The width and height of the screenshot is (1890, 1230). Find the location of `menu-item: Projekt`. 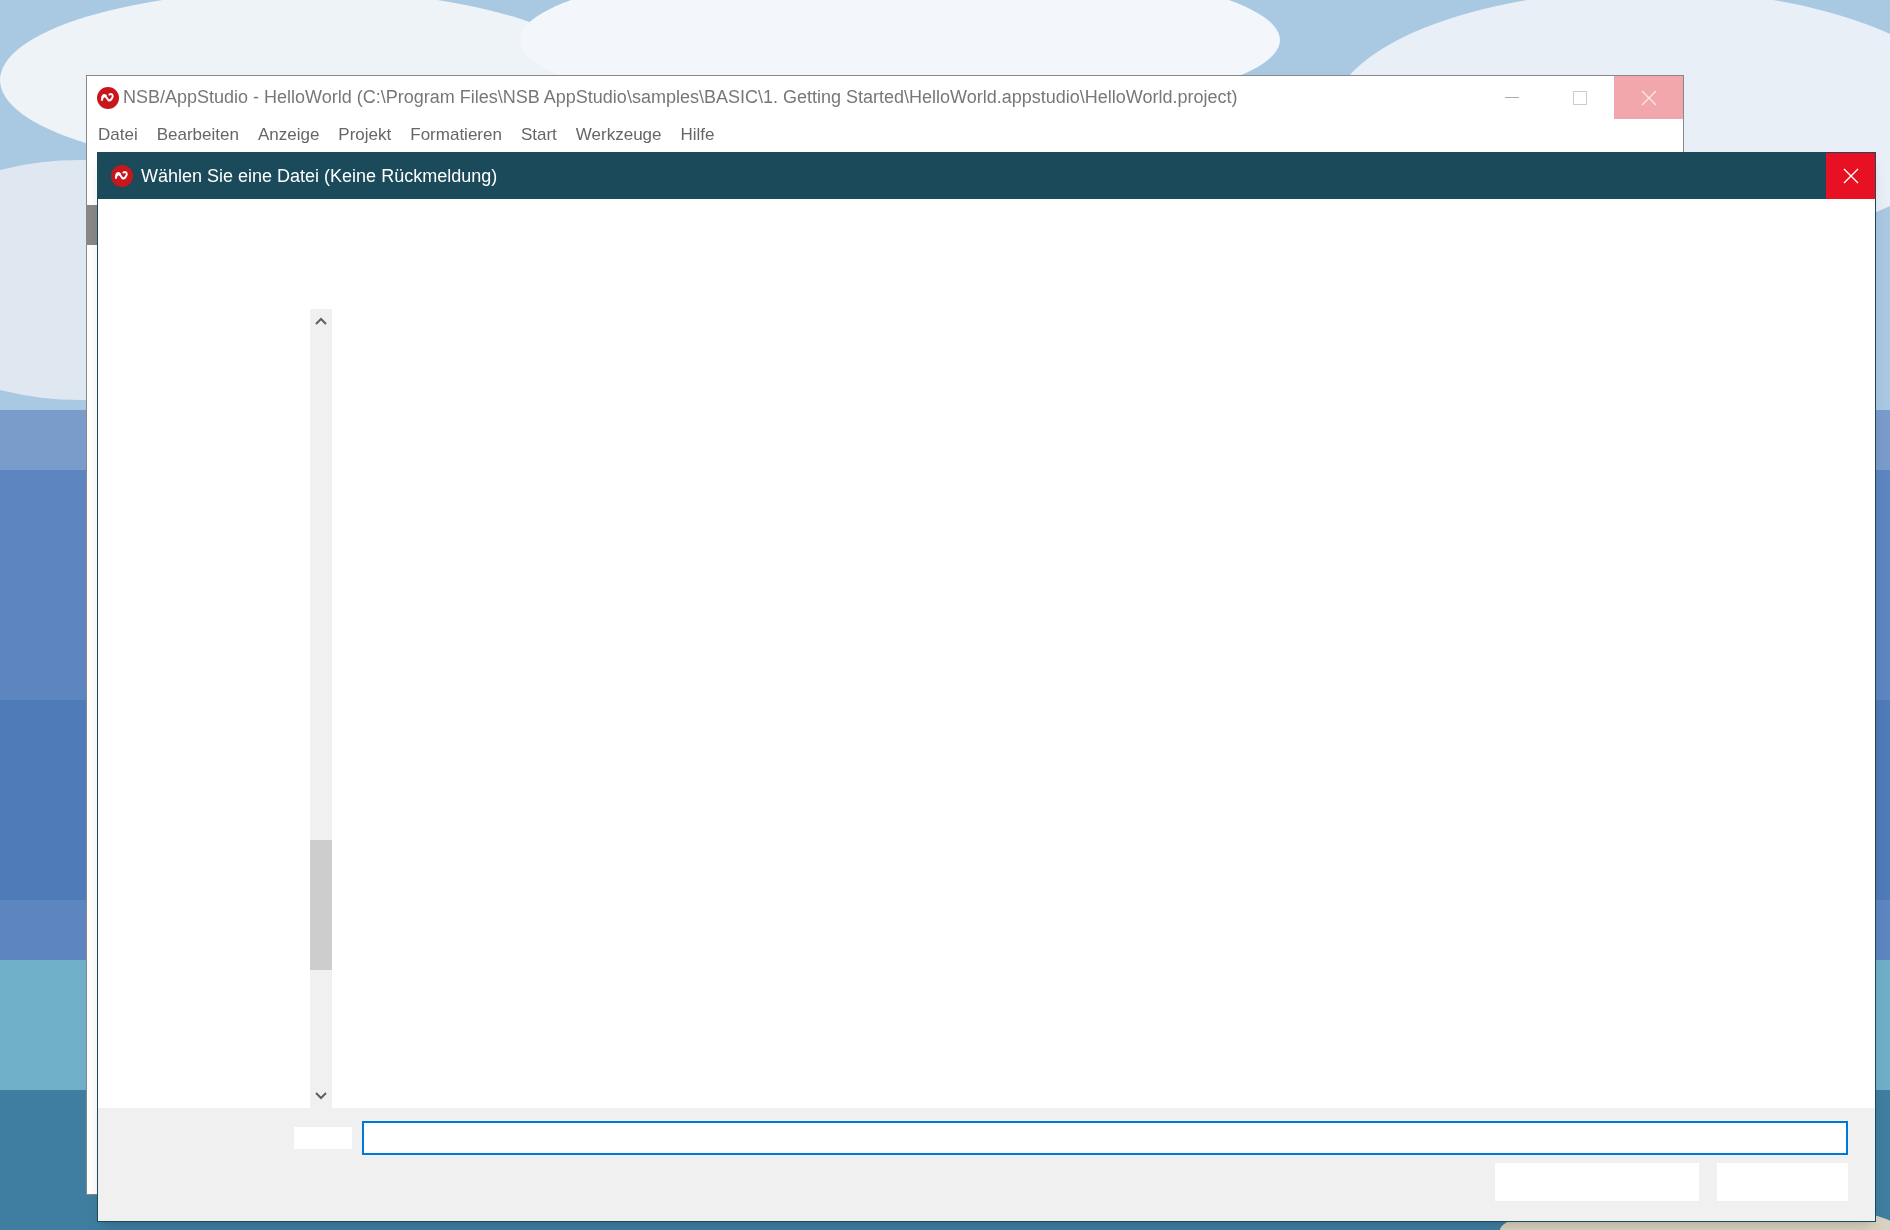

menu-item: Projekt is located at coordinates (365, 135).